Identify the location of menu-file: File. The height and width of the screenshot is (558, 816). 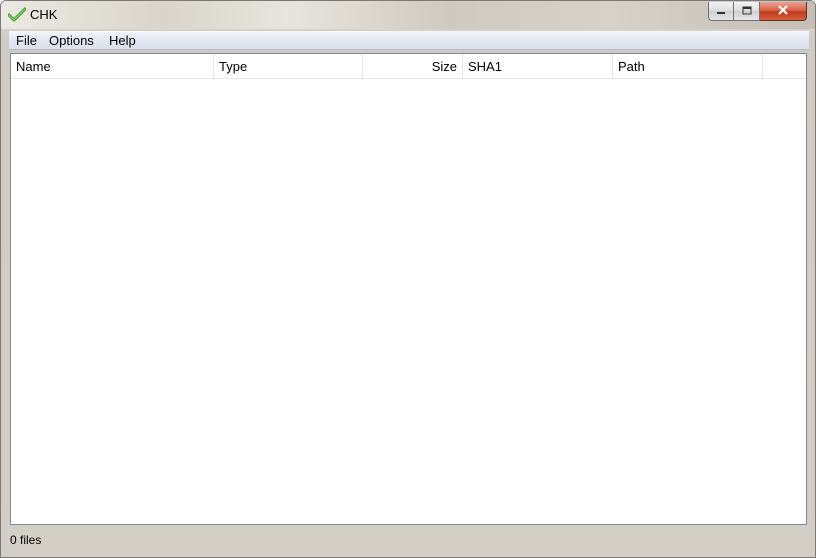
(26, 40).